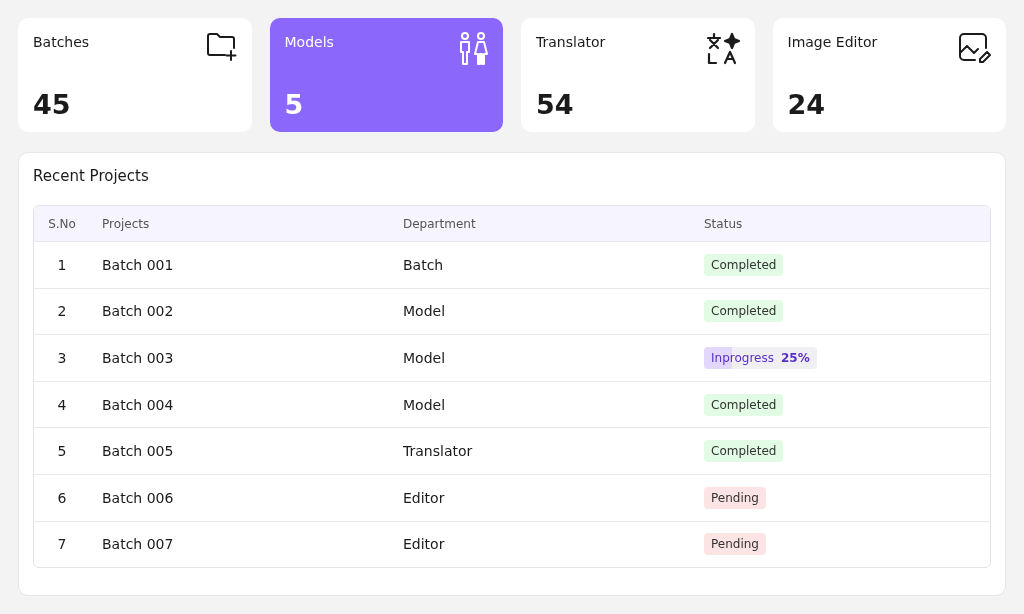 This screenshot has height=614, width=1024. What do you see at coordinates (889, 75) in the screenshot?
I see `stat-card: Image Editor 24` at bounding box center [889, 75].